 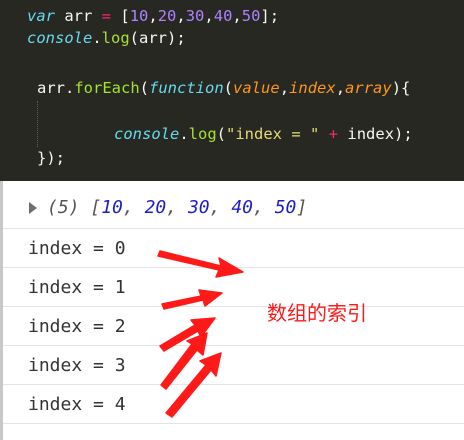 I want to click on array-value: 20, so click(x=155, y=207).